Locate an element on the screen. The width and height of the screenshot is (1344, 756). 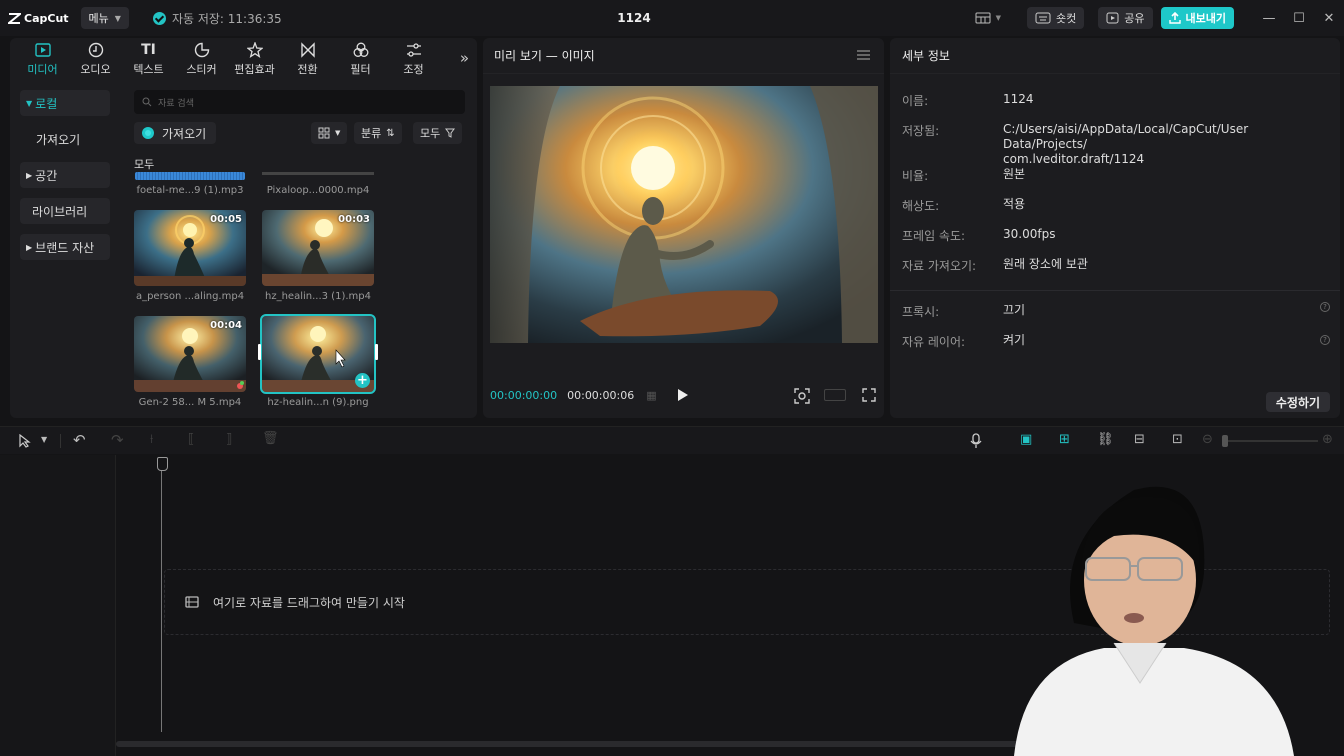
preview-axis-icon: ⊟ is located at coordinates (1139, 439).